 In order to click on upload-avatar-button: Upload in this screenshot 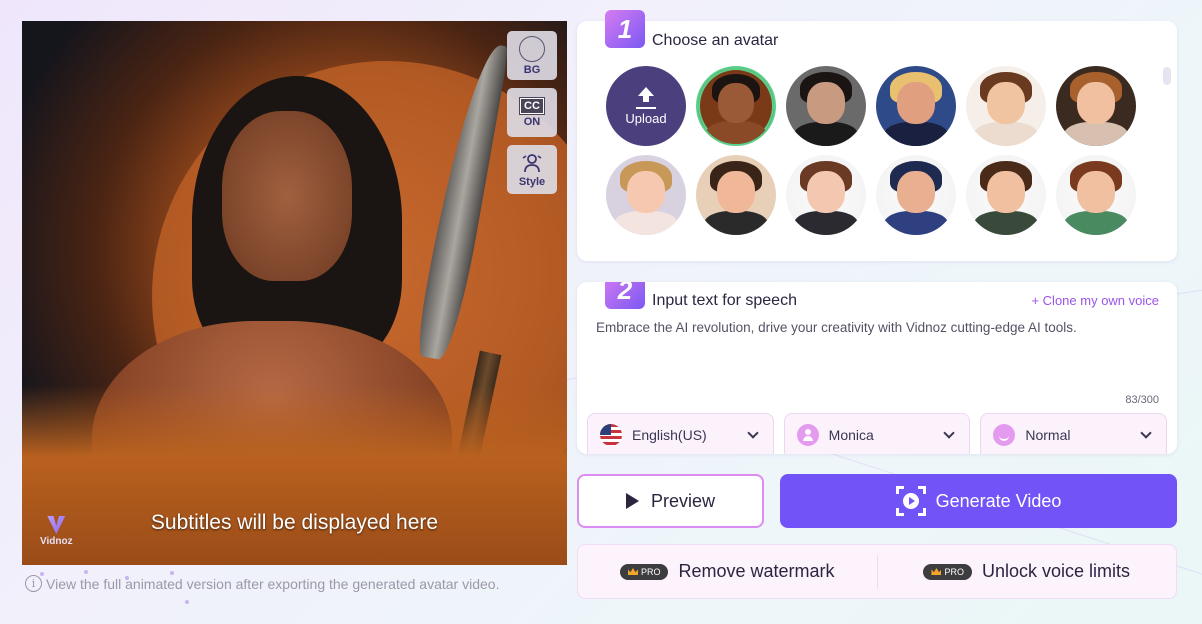, I will do `click(646, 106)`.